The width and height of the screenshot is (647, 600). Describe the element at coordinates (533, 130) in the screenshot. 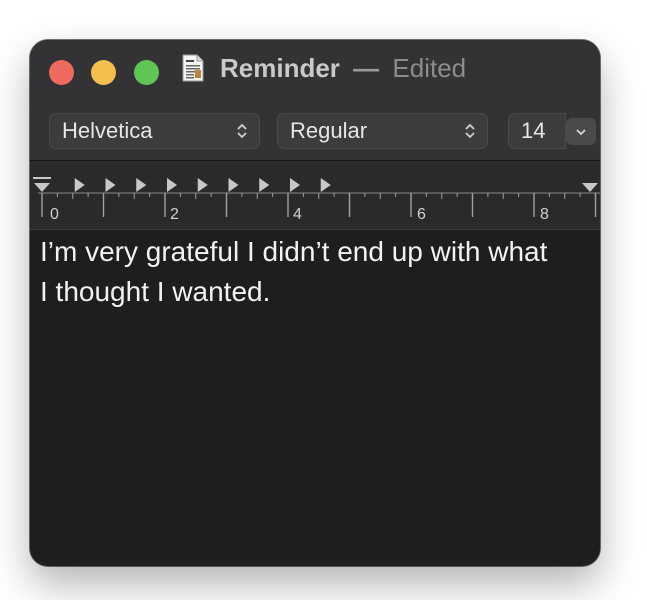

I see `font-size-value: 14` at that location.